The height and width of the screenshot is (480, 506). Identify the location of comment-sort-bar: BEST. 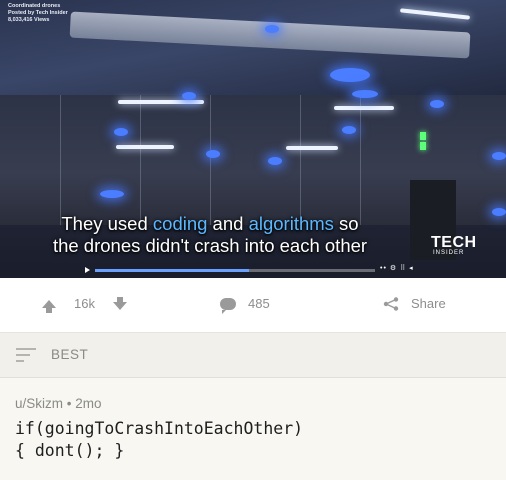
(253, 355).